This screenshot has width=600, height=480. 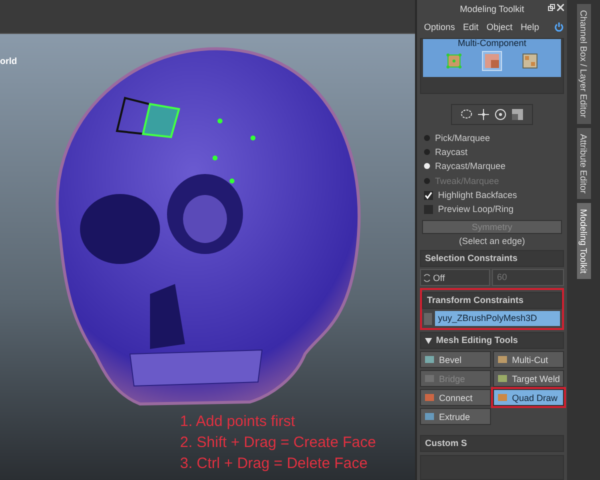 I want to click on new-quad-face, so click(x=161, y=120).